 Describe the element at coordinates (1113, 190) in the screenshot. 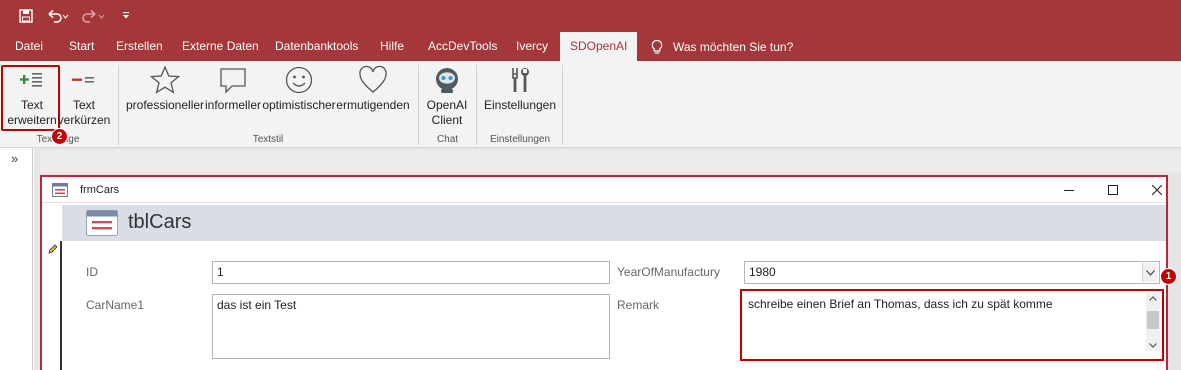

I see `maximize-icon` at that location.